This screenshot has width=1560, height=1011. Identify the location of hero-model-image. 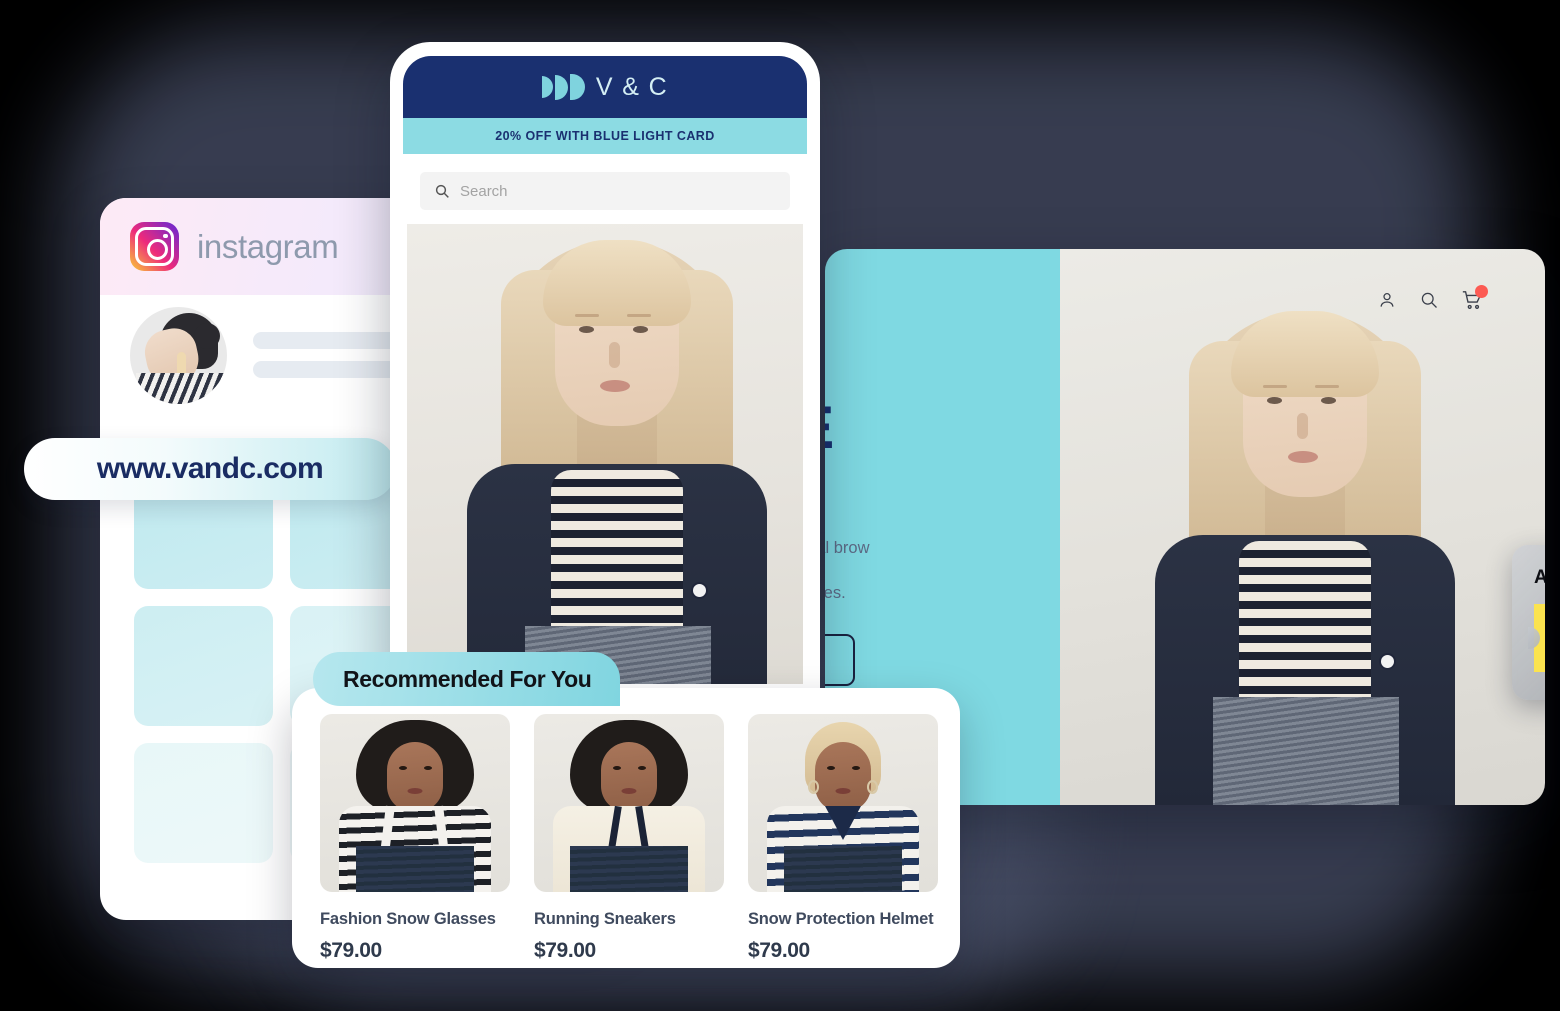
(1303, 545).